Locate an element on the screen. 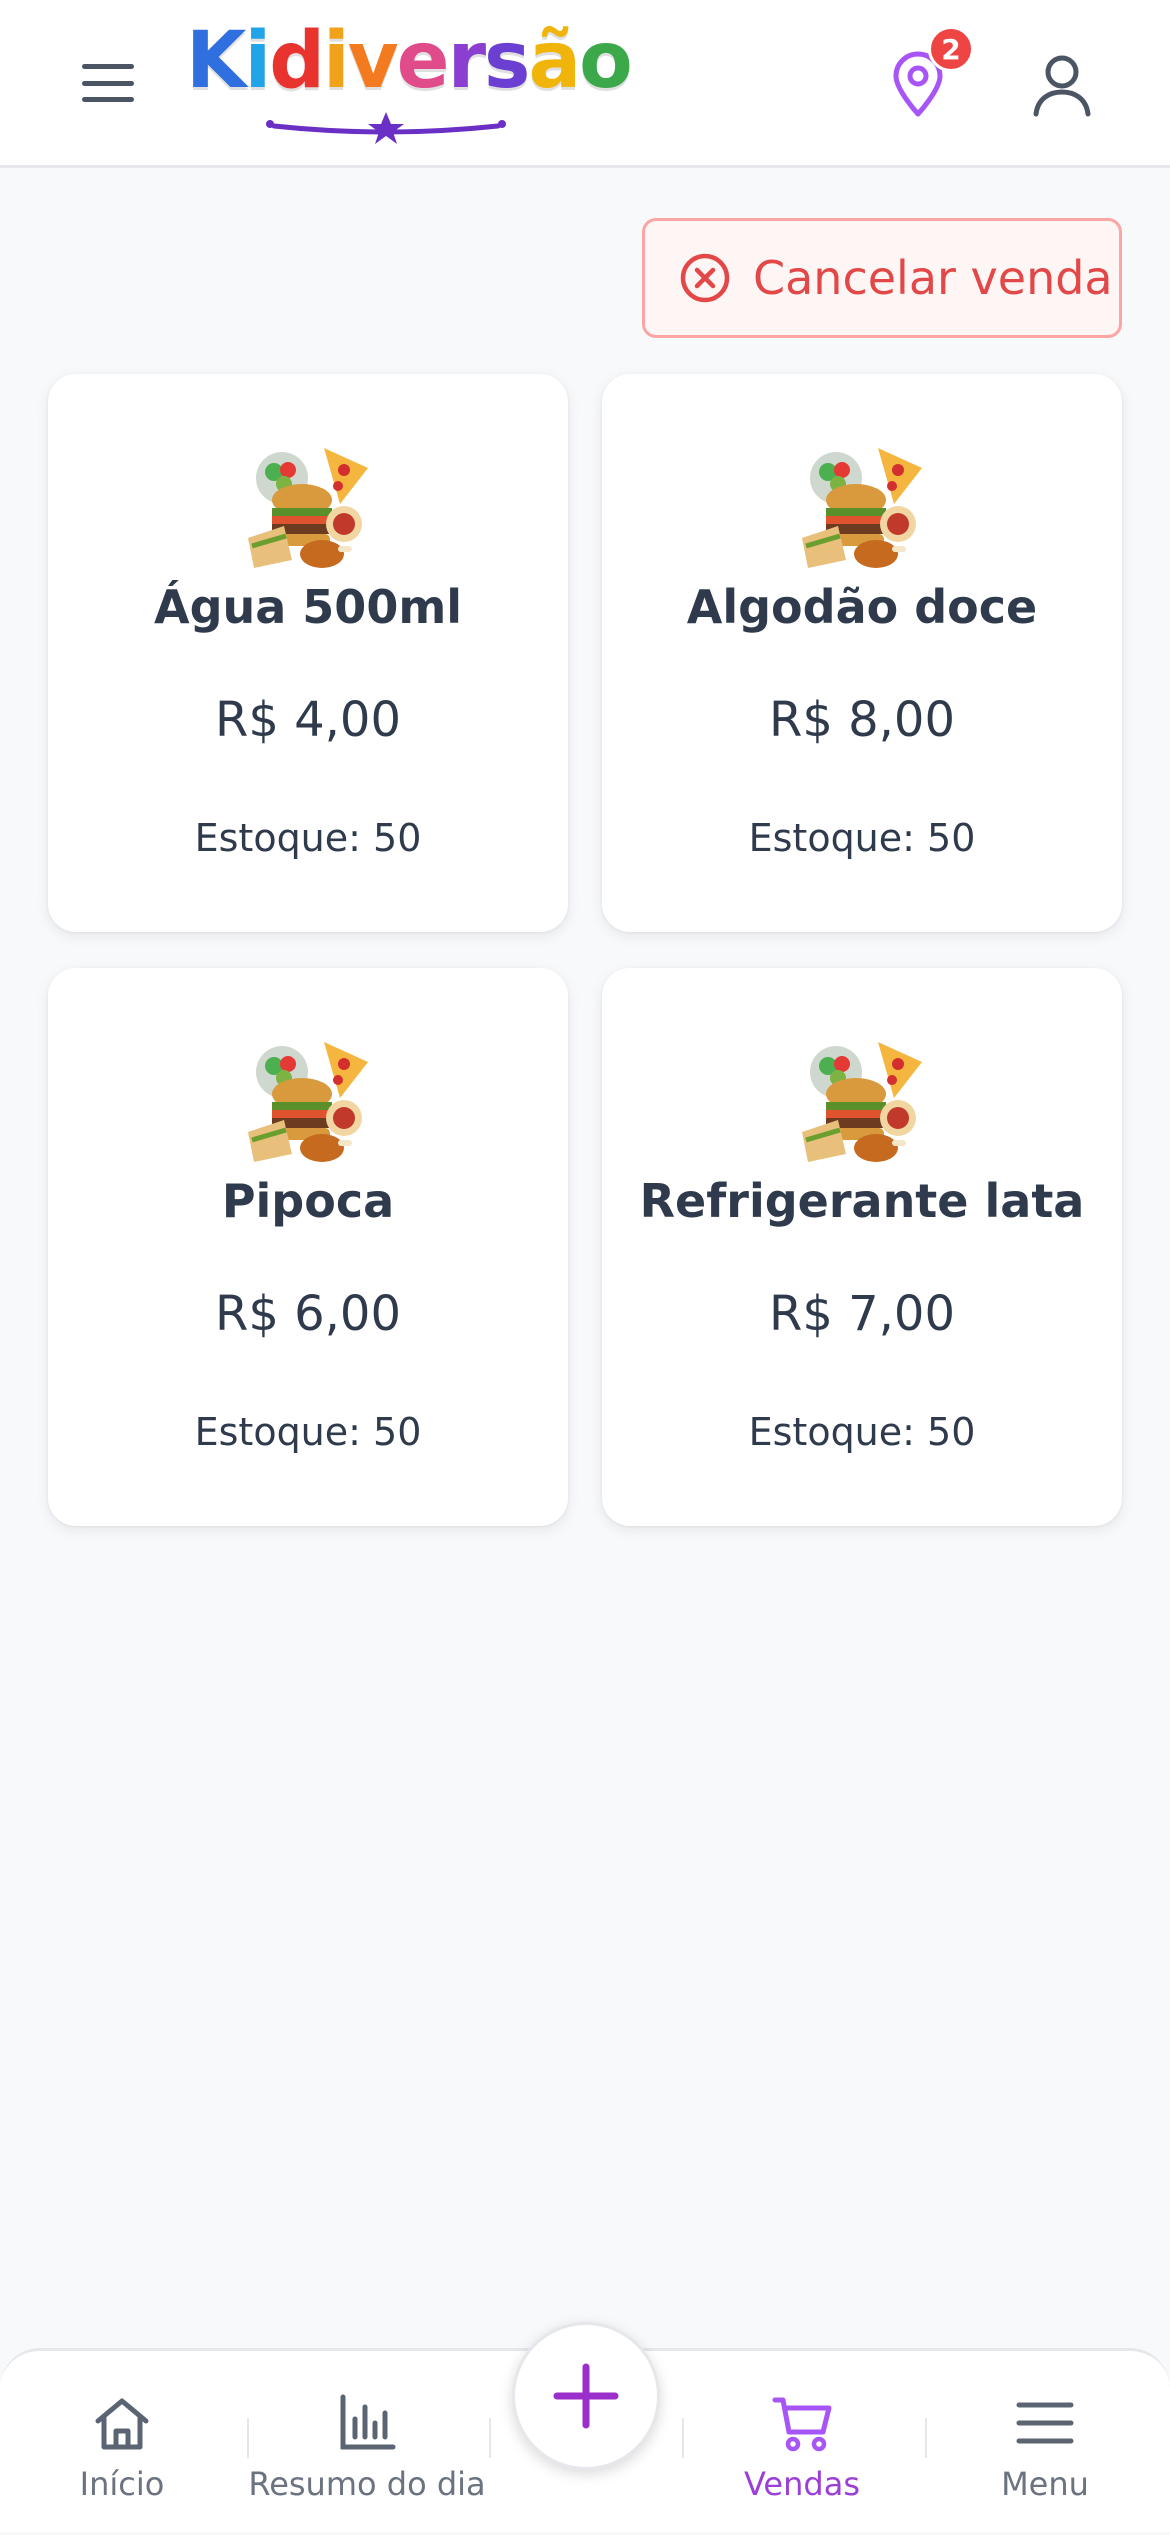 The image size is (1170, 2535). product-name: Água 500ml is located at coordinates (308, 607).